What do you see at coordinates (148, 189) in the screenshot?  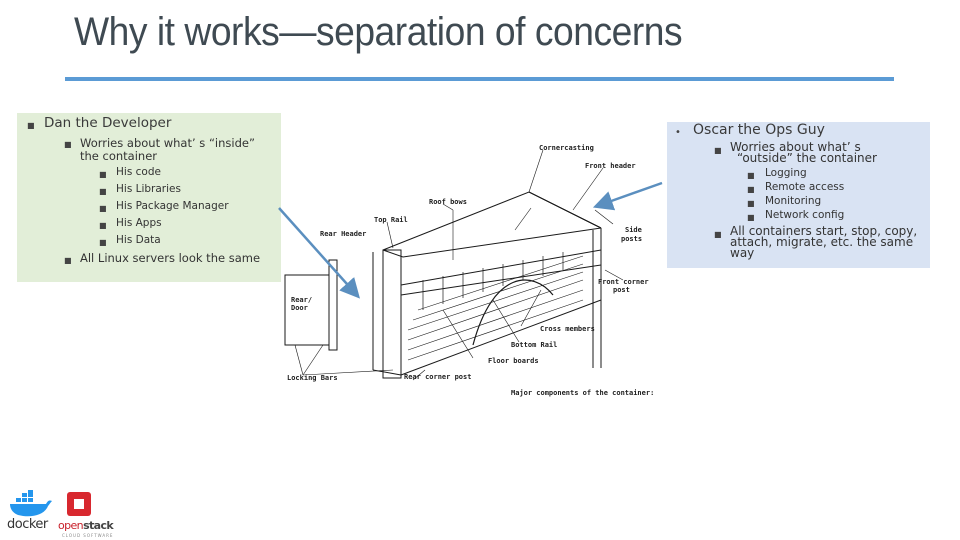 I see `developer-item: His Libraries` at bounding box center [148, 189].